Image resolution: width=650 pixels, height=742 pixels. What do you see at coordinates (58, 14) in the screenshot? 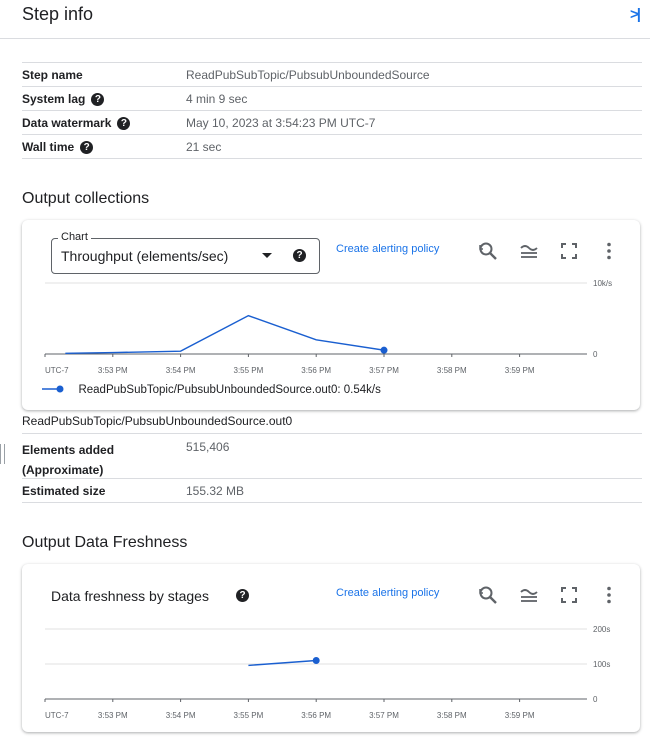
I see `panel-title: Step info` at bounding box center [58, 14].